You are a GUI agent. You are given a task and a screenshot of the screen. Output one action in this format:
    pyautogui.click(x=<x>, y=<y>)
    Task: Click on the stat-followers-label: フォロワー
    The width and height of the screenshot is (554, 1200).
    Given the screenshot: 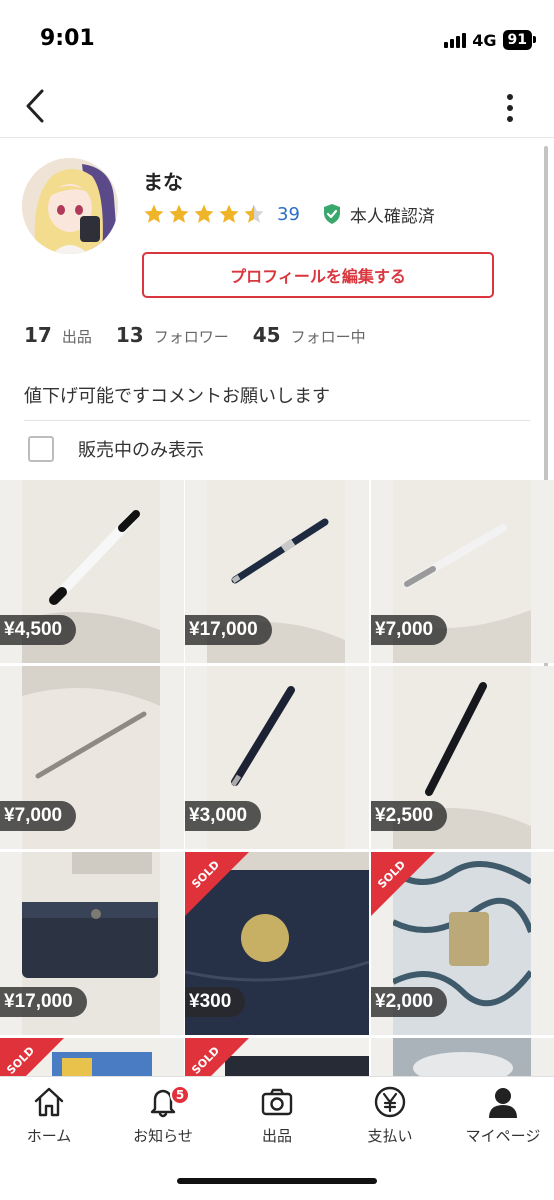 What is the action you would take?
    pyautogui.click(x=191, y=337)
    